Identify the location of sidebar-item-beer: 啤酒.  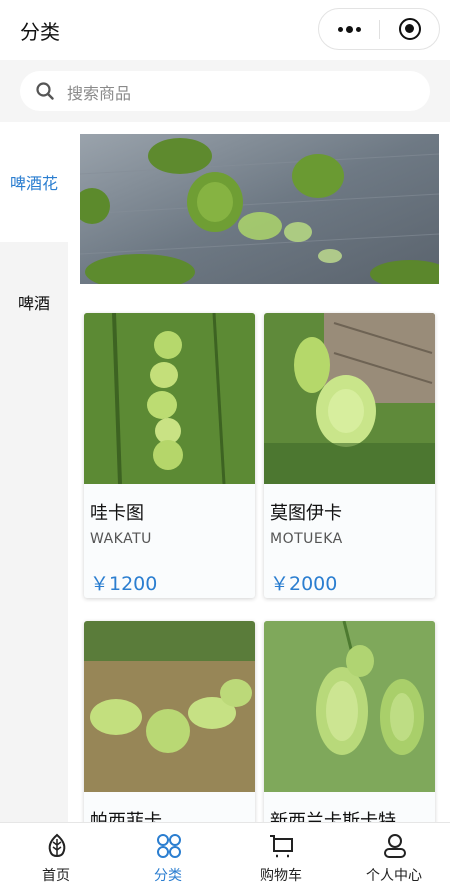
(34, 302).